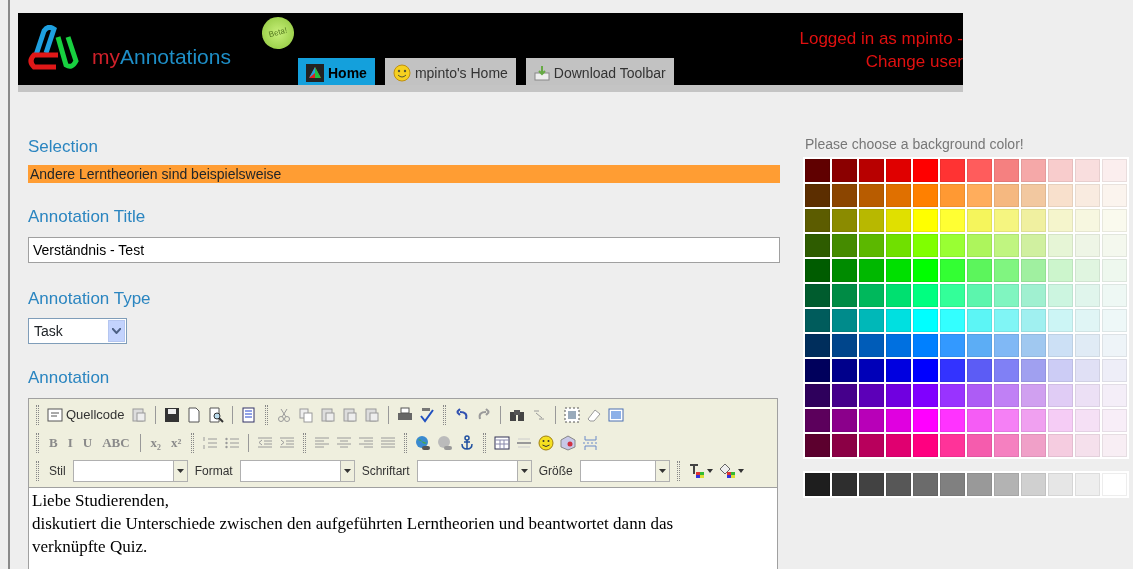 The width and height of the screenshot is (1133, 569). Describe the element at coordinates (915, 144) in the screenshot. I see `palette-label: Please choose a background color!` at that location.